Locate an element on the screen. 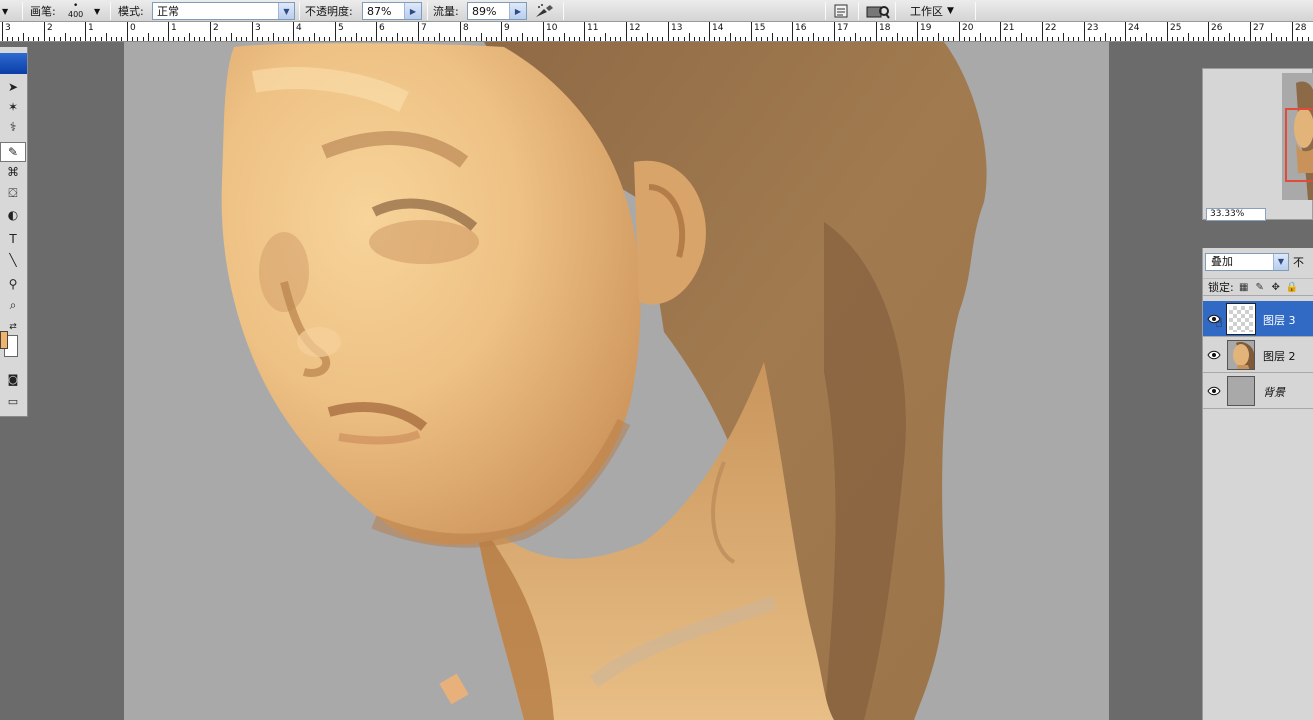 The image size is (1313, 720). workspace-menu: 工作区 ▼ is located at coordinates (932, 11).